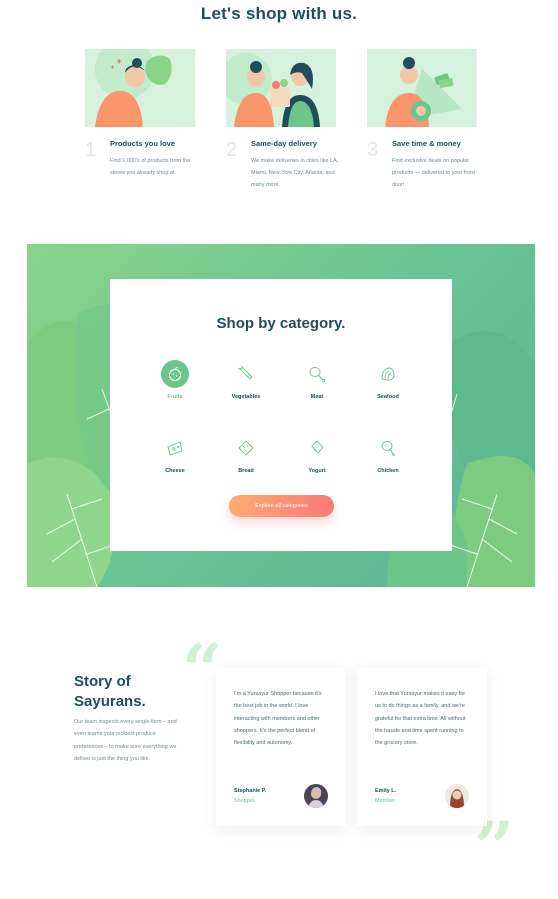 This screenshot has height=899, width=558. What do you see at coordinates (175, 448) in the screenshot?
I see `cheese-icon` at bounding box center [175, 448].